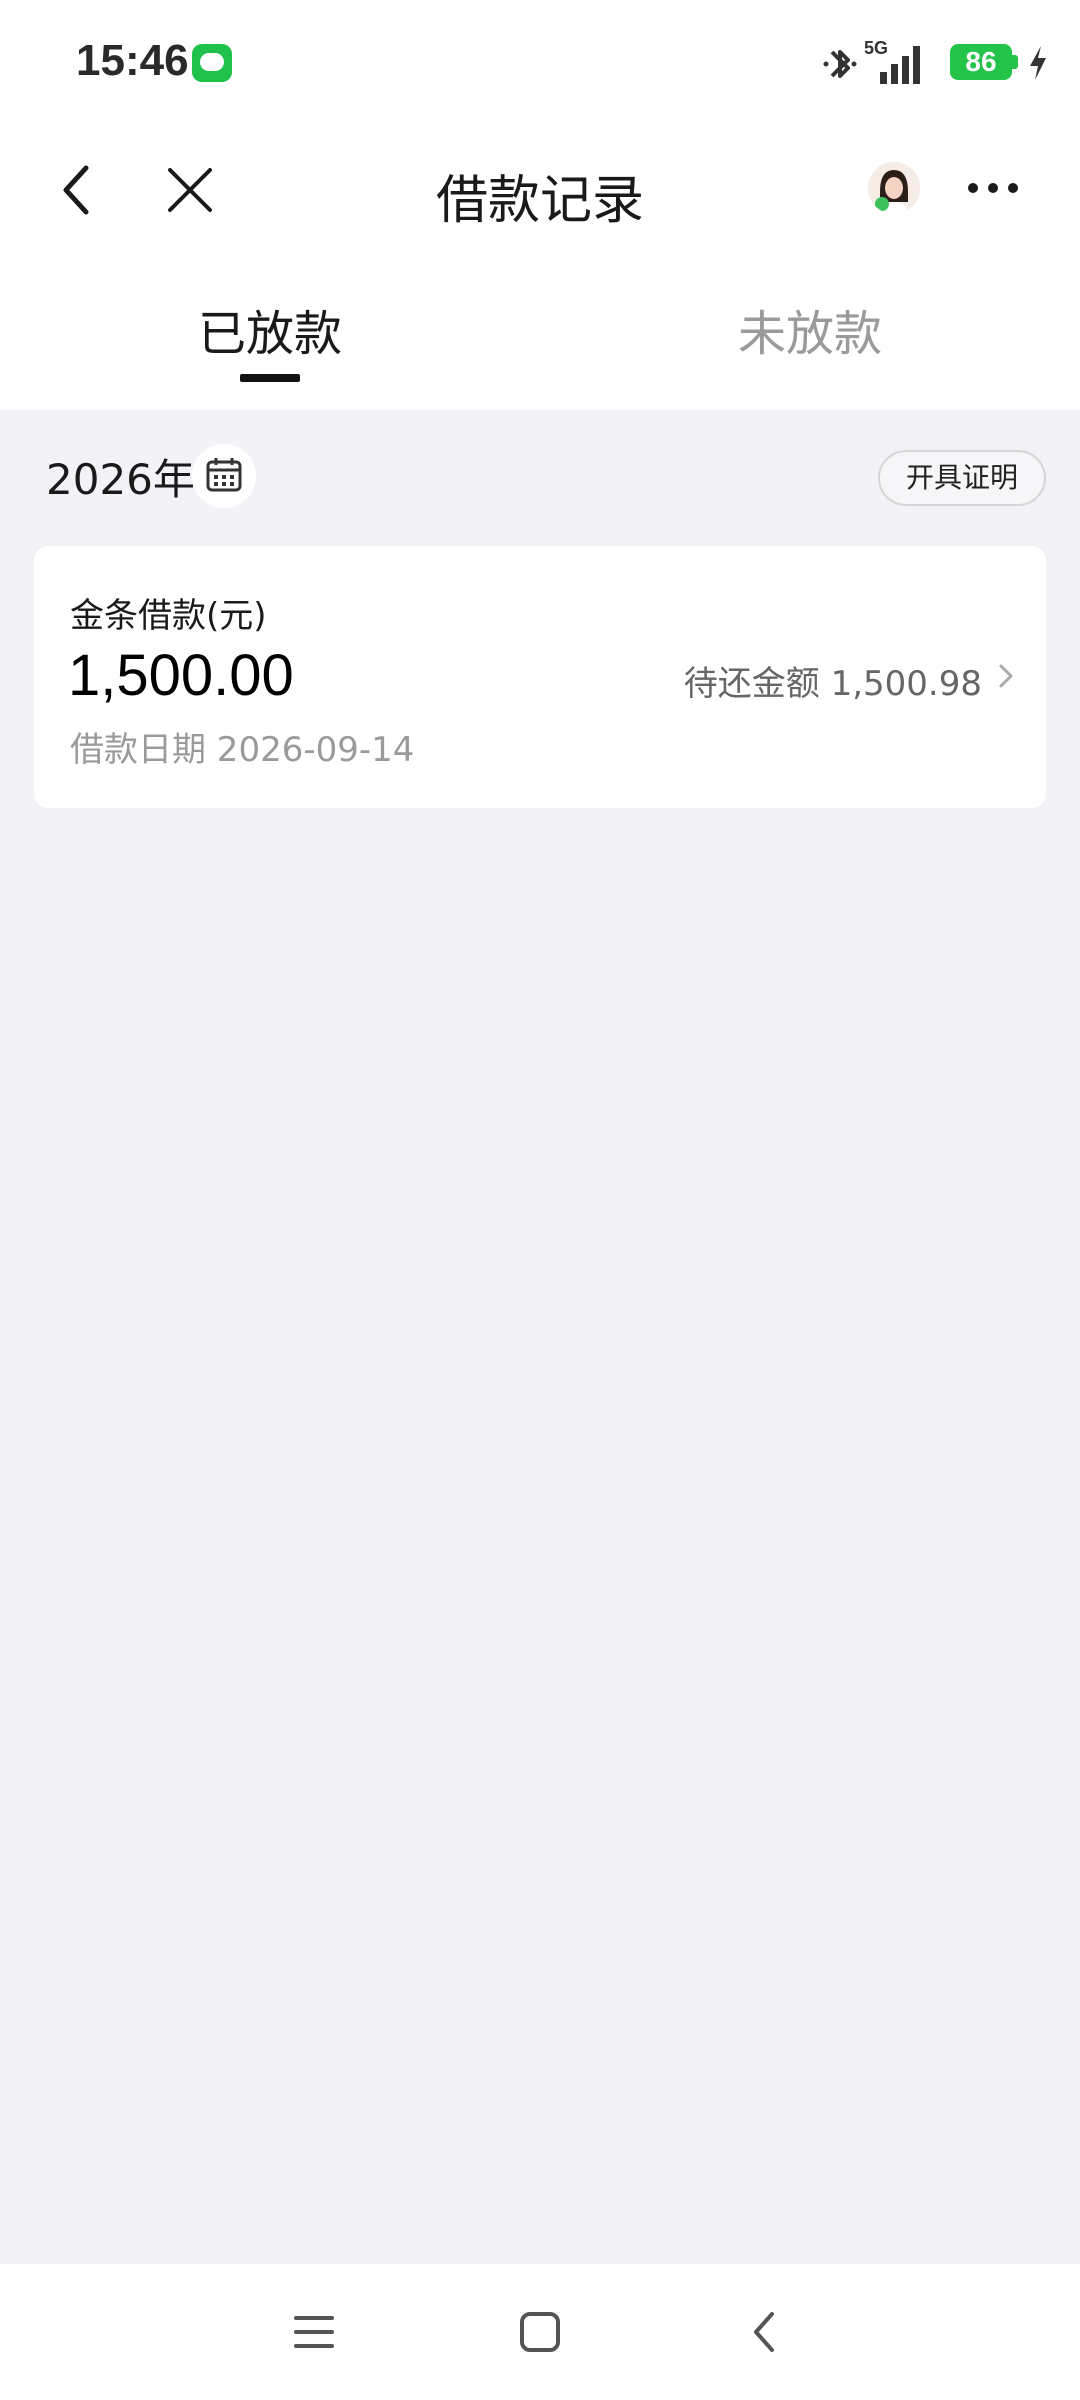 Image resolution: width=1080 pixels, height=2400 pixels. What do you see at coordinates (270, 378) in the screenshot?
I see `active-tab-indicator` at bounding box center [270, 378].